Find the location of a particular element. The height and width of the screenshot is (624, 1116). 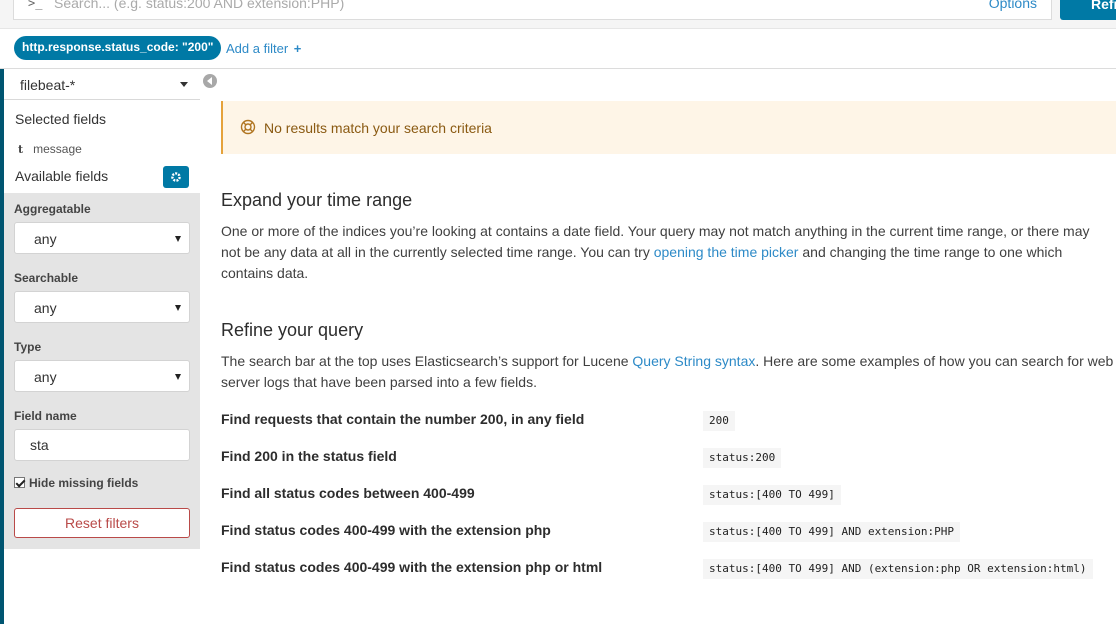

reset-filters-button: Reset filters is located at coordinates (102, 523).